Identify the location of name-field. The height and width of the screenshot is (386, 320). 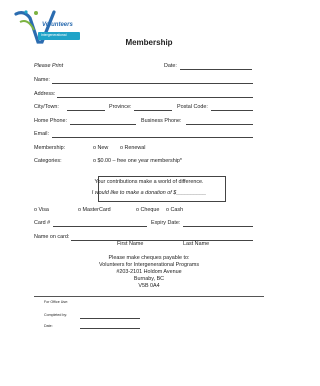
(152, 83).